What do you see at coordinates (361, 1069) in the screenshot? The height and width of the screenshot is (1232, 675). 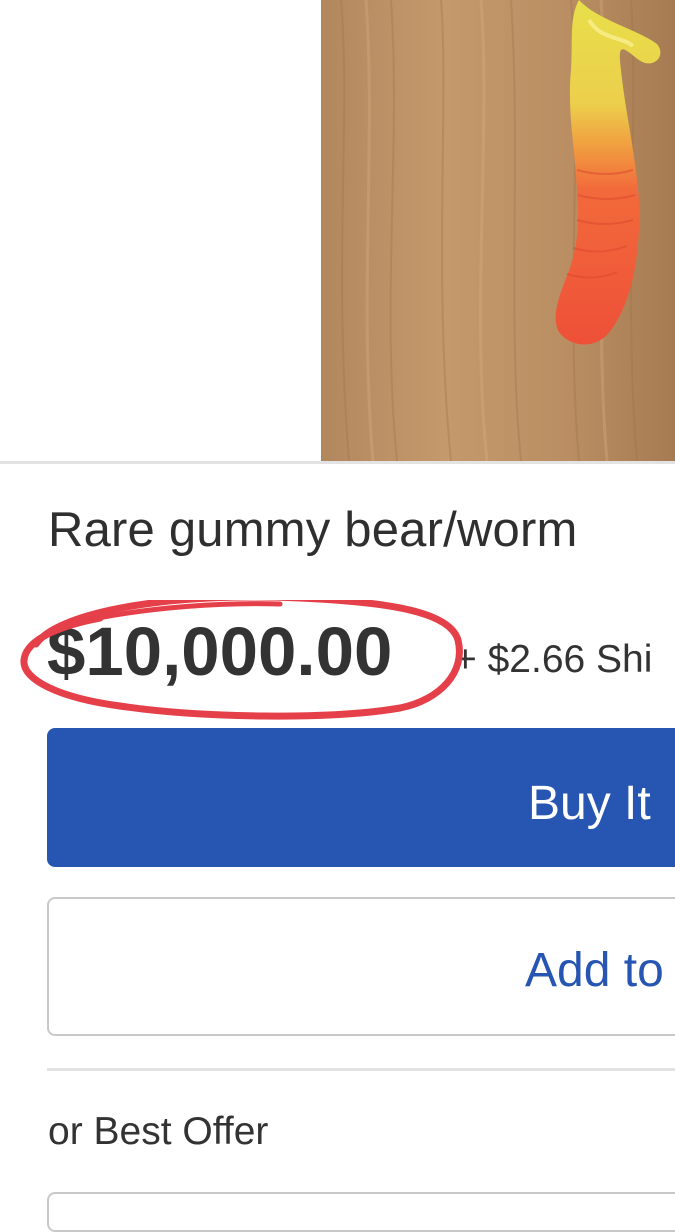 I see `section-divider` at bounding box center [361, 1069].